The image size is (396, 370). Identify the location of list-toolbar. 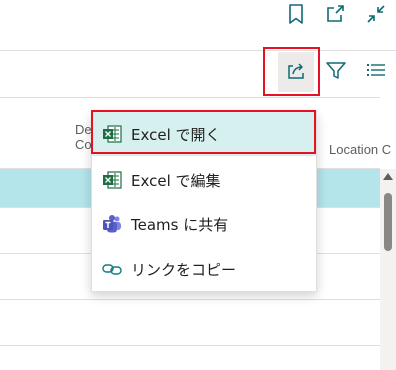
(198, 74).